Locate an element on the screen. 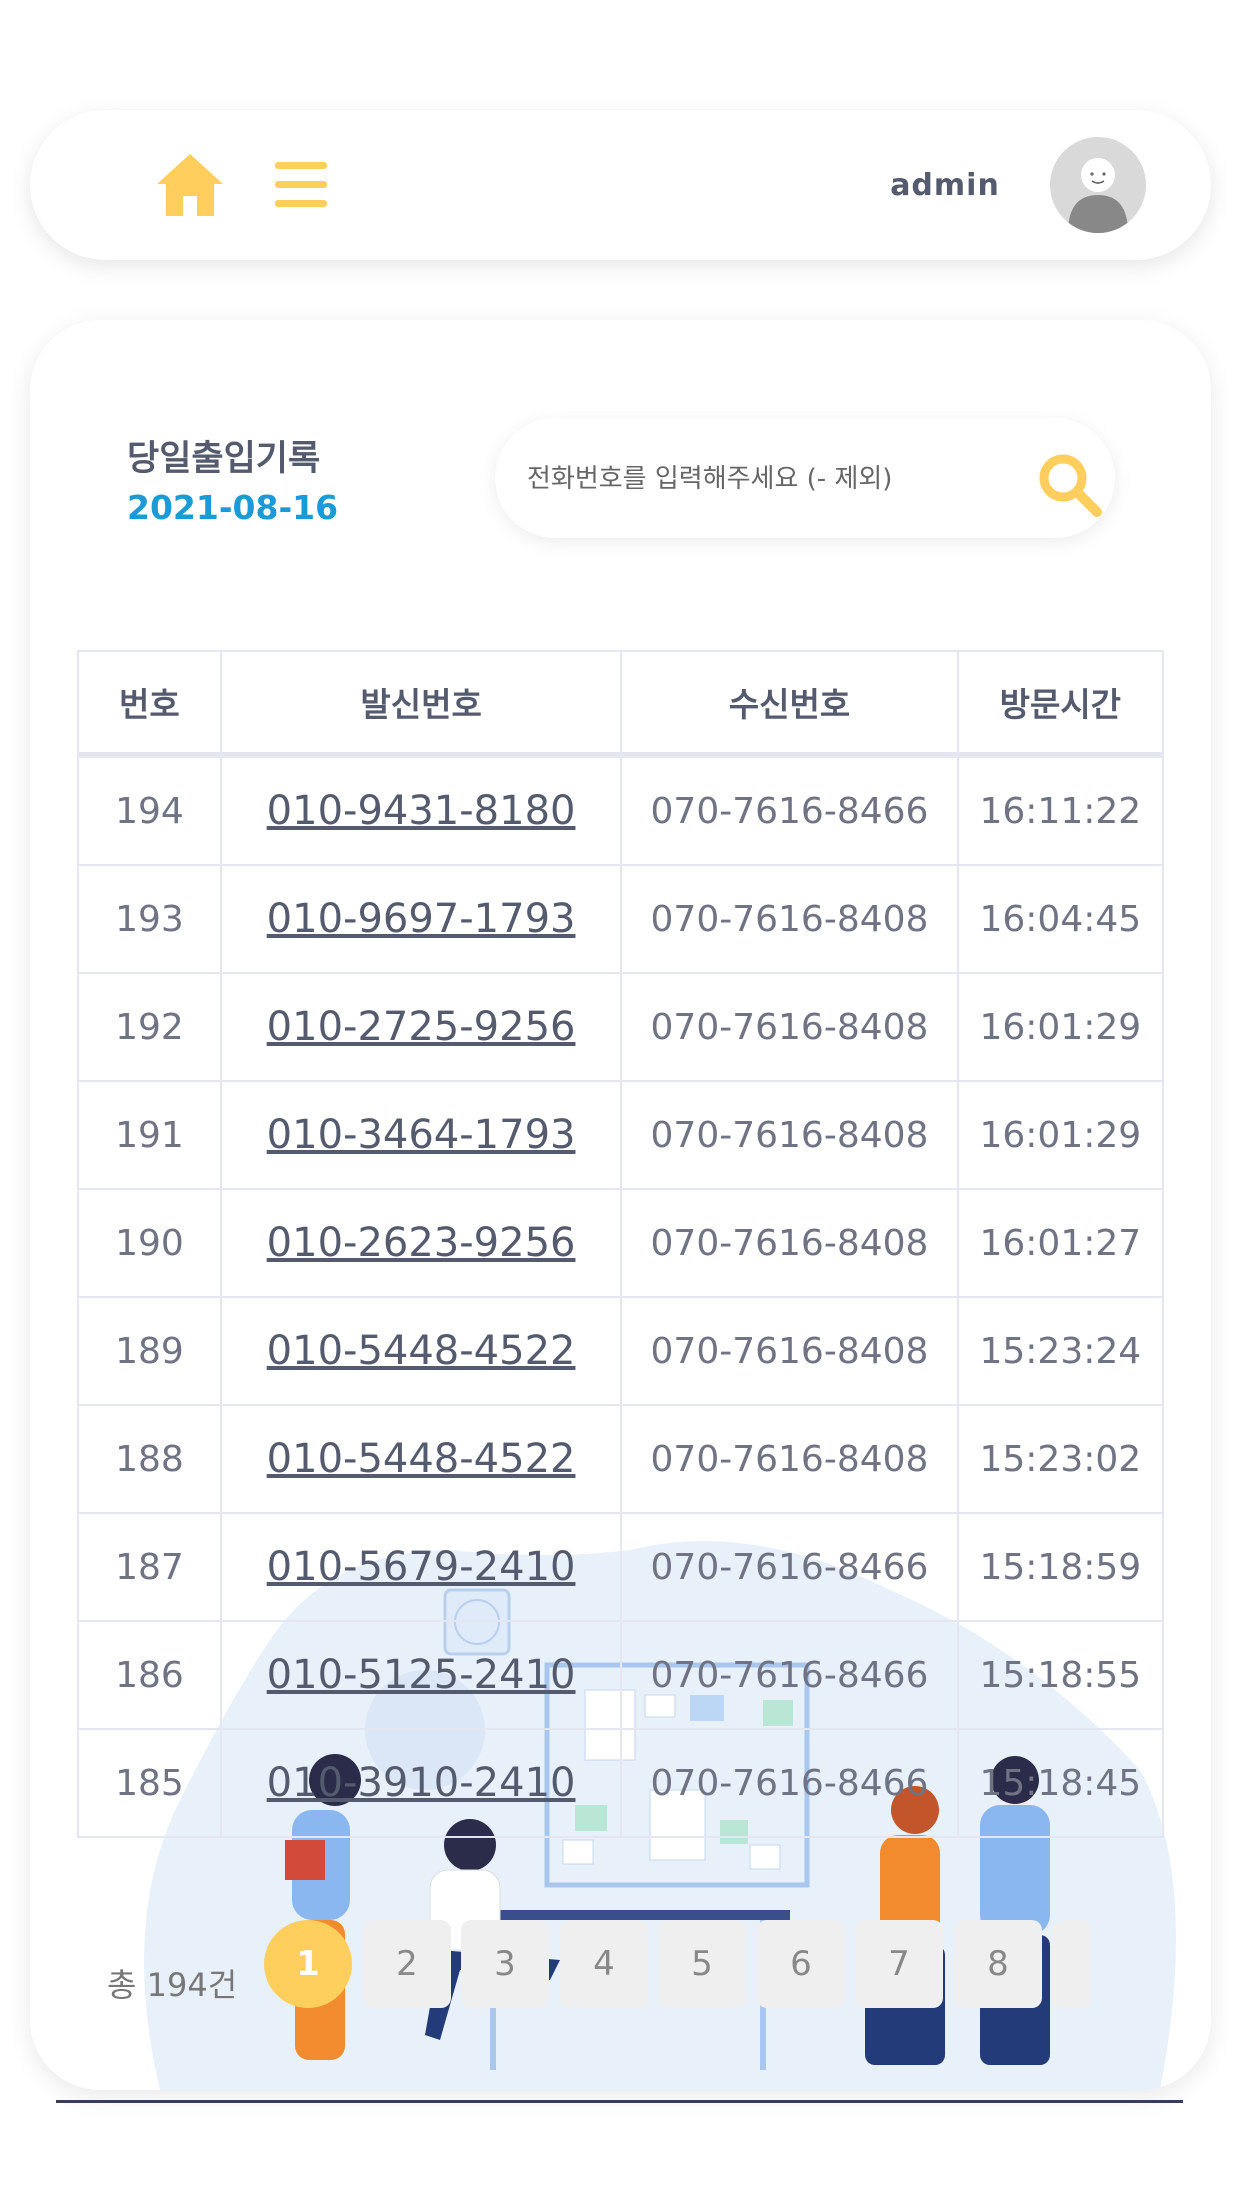 This screenshot has height=2208, width=1242. menu-icon is located at coordinates (301, 185).